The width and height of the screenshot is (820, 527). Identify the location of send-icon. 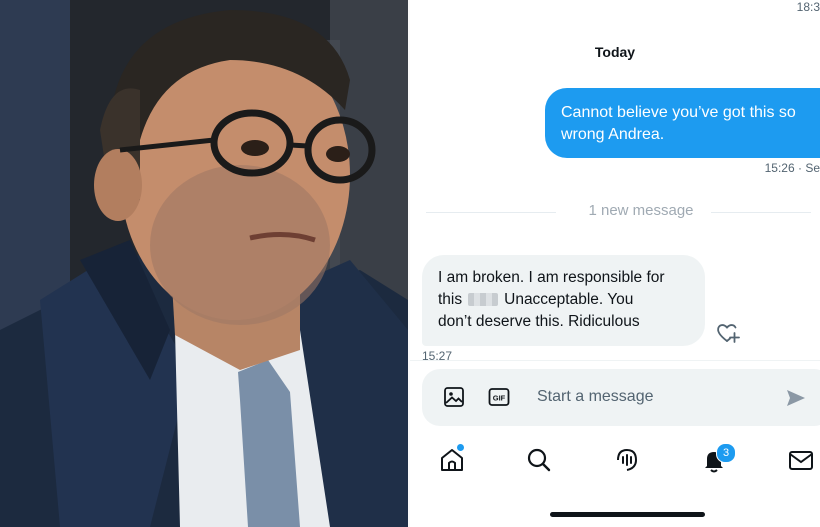
(796, 398).